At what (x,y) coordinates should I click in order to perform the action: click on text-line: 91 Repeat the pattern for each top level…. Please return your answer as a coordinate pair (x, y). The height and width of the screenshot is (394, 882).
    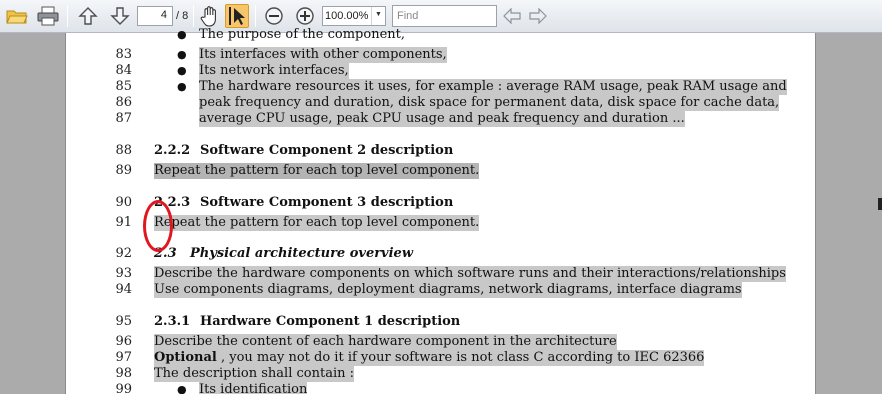
    Looking at the image, I should click on (441, 223).